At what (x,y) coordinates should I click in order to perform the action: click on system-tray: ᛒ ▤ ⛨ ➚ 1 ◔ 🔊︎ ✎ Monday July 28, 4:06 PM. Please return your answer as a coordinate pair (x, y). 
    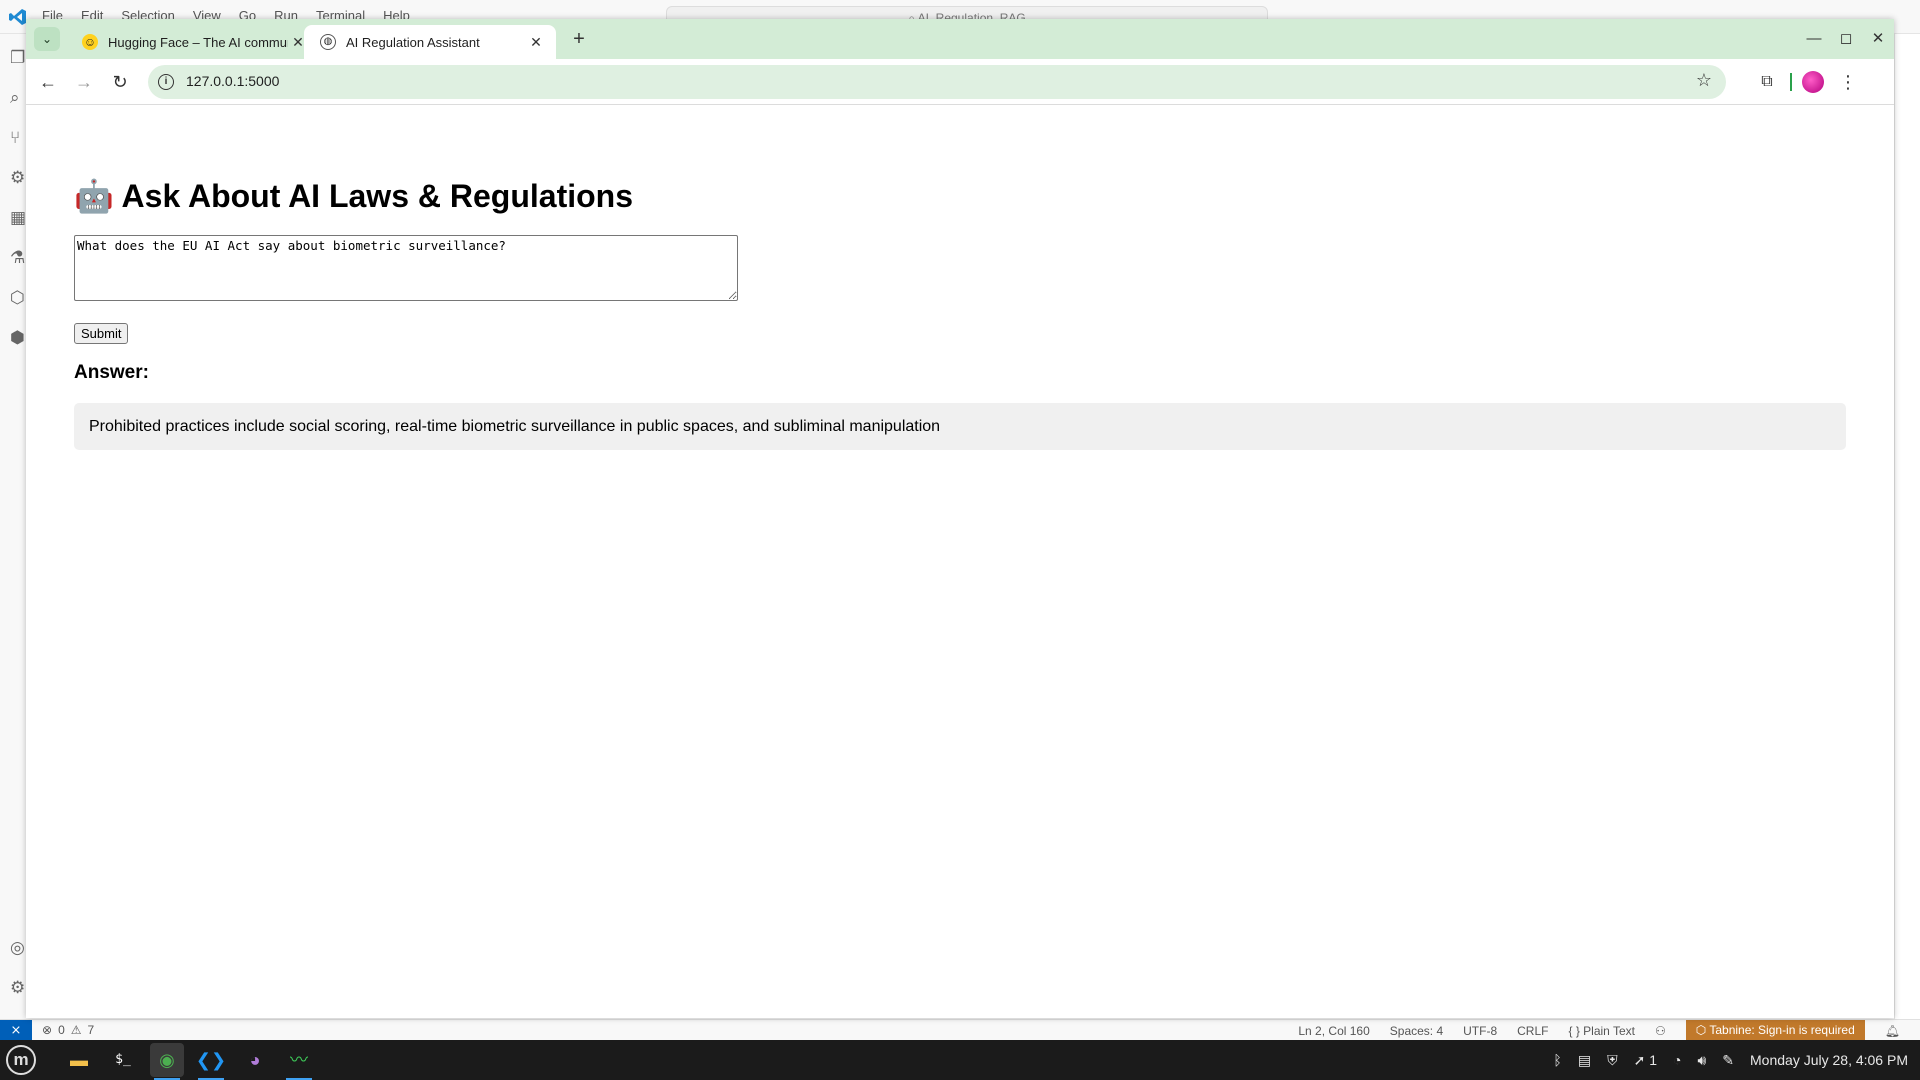
    Looking at the image, I should click on (1730, 1060).